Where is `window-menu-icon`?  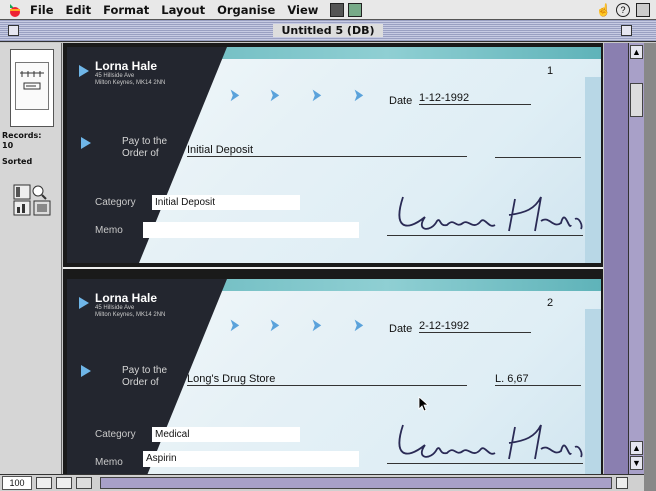
window-menu-icon is located at coordinates (337, 9).